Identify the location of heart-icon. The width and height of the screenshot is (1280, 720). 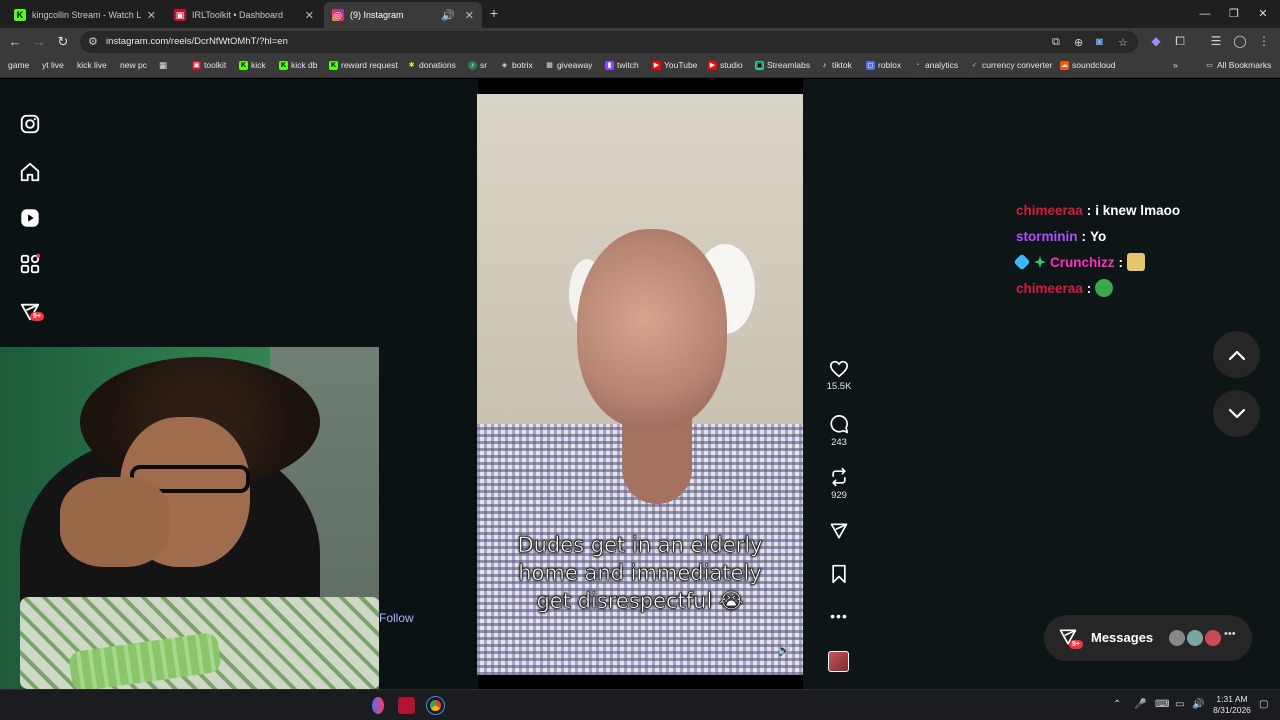
(839, 369).